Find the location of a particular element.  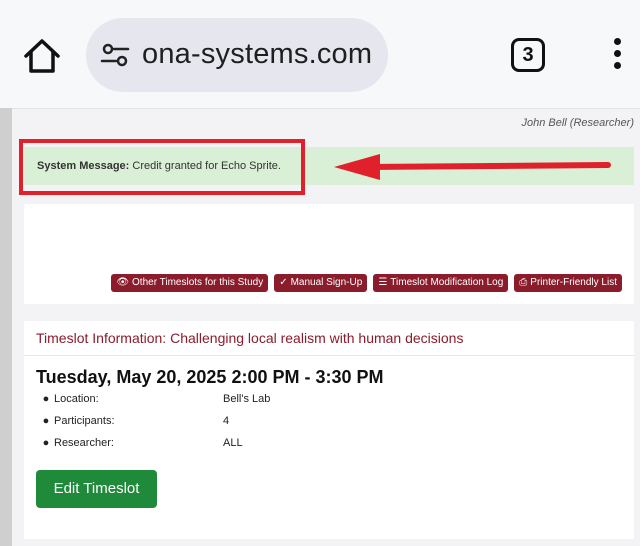

participants-label: ● Participants: is located at coordinates (77, 421).